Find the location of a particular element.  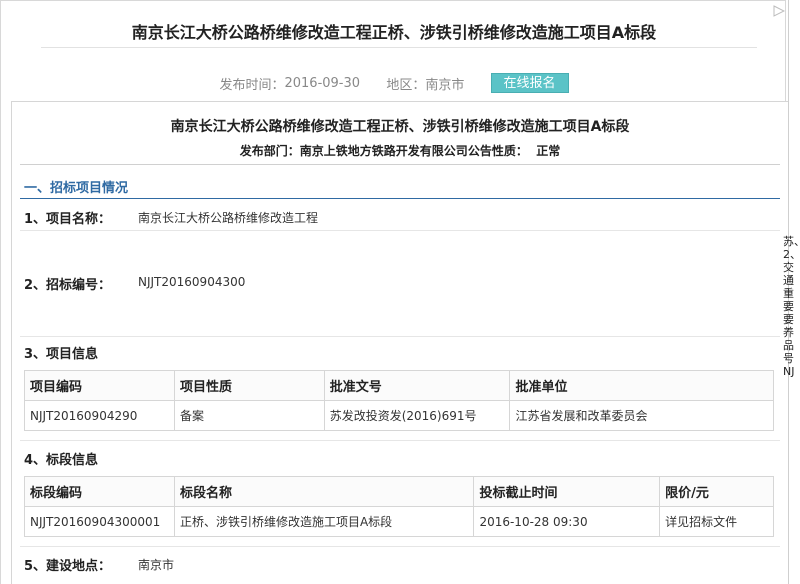

lot-code-cell: NJJT20160904300001 is located at coordinates (99, 521).